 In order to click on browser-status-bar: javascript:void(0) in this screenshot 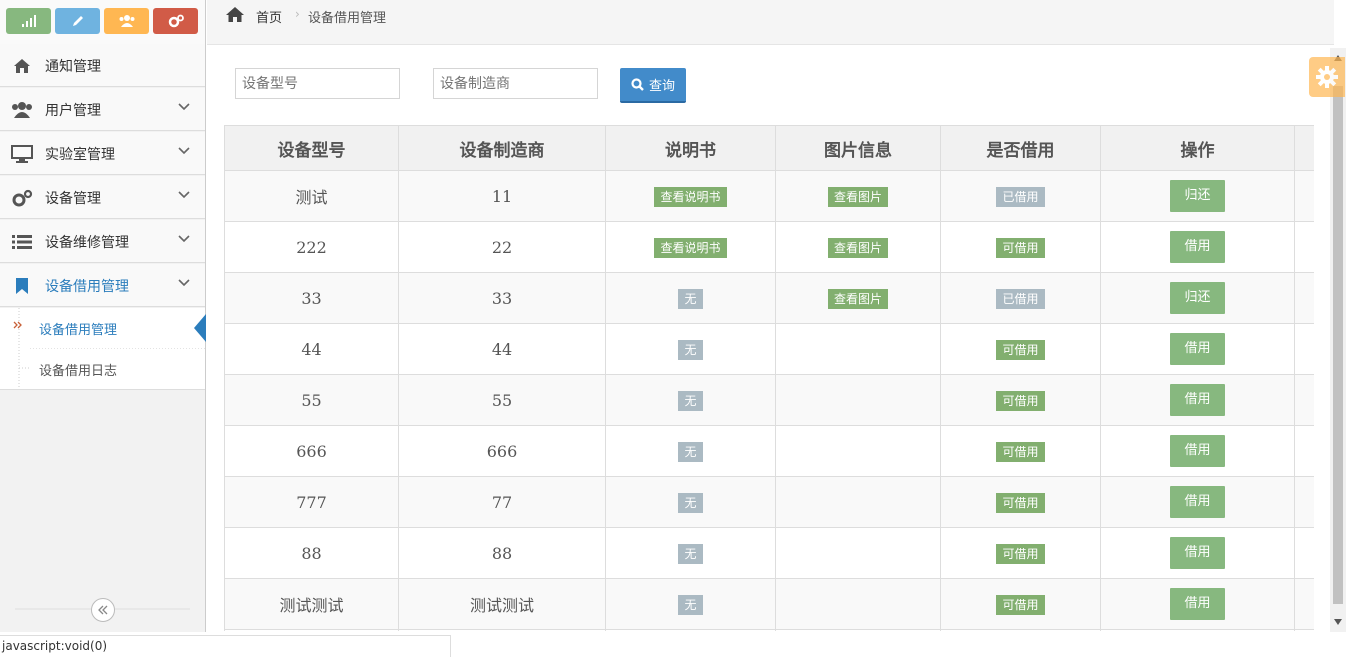, I will do `click(225, 646)`.